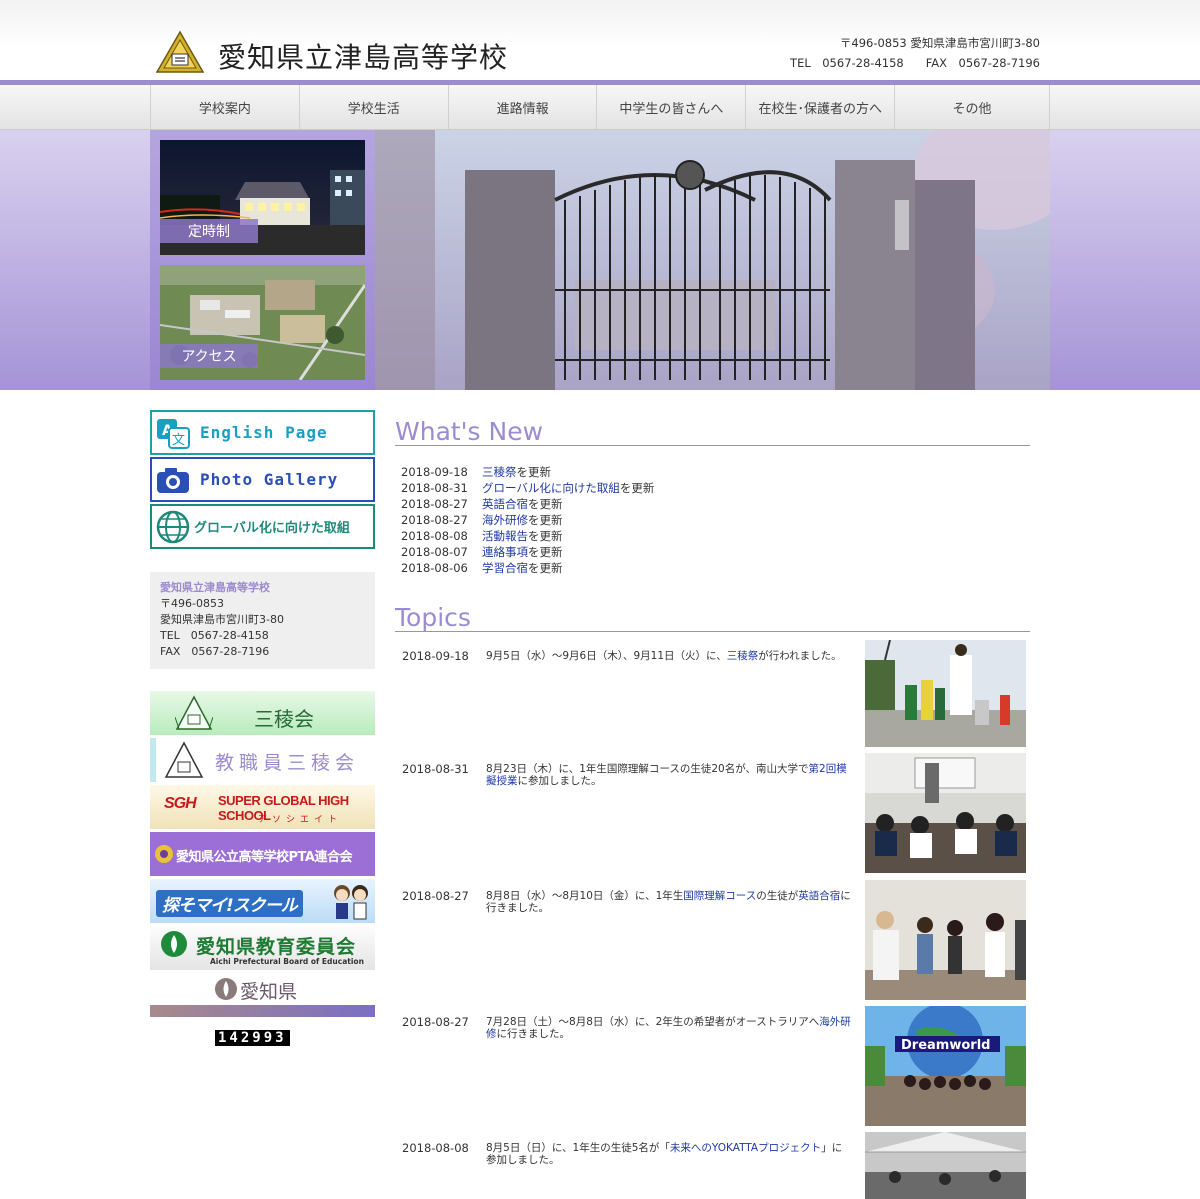 This screenshot has width=1200, height=1199. What do you see at coordinates (214, 635) in the screenshot?
I see `info-tel: TEL 0567-28-4158` at bounding box center [214, 635].